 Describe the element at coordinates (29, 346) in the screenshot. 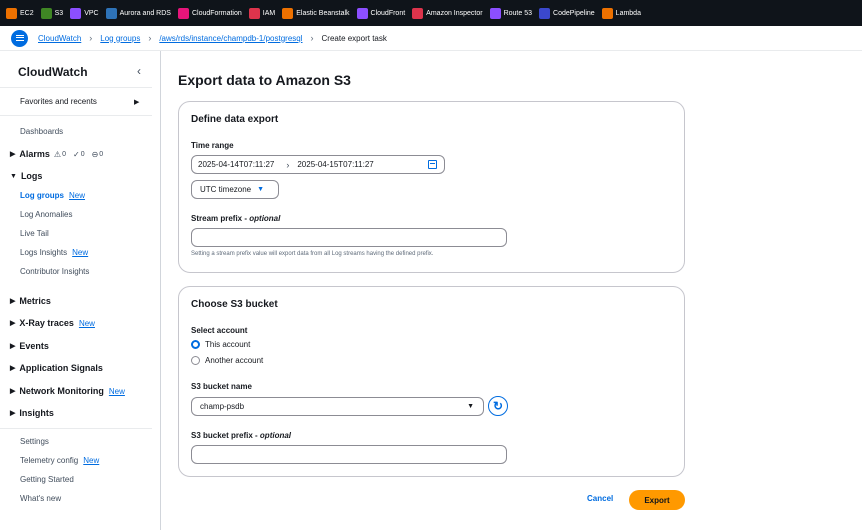

I see `sidebar-section-events: ▶ Events` at that location.